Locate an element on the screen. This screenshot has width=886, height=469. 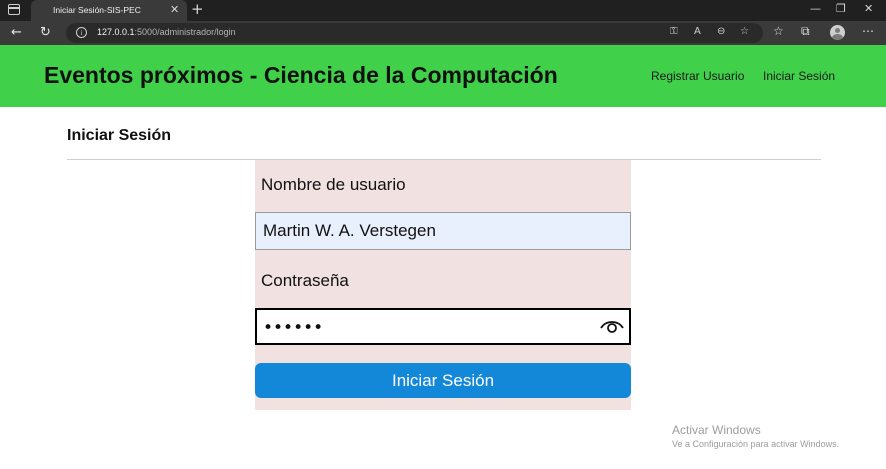
minimize-icon: — is located at coordinates (815, 8).